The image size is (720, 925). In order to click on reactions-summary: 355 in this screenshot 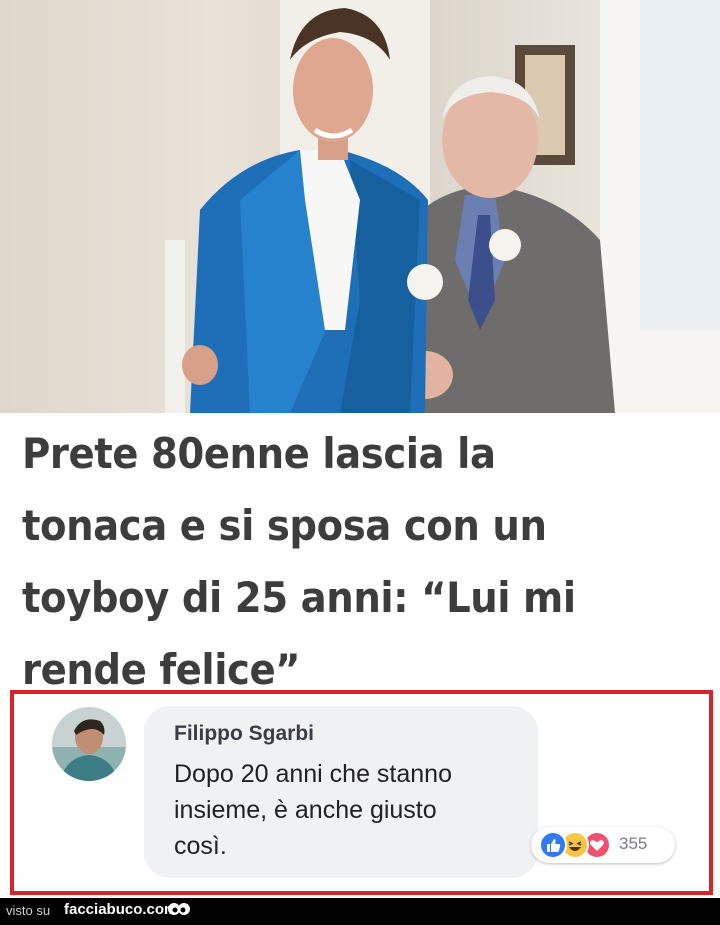, I will do `click(603, 845)`.